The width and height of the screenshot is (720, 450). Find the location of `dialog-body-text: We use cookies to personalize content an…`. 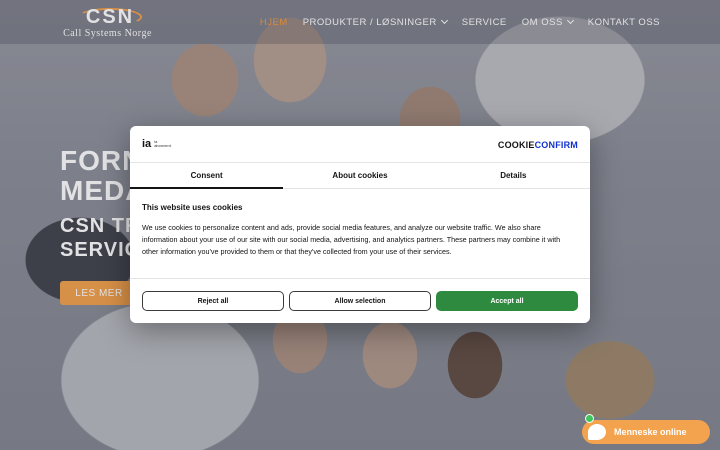

dialog-body-text: We use cookies to personalize content an… is located at coordinates (351, 239).